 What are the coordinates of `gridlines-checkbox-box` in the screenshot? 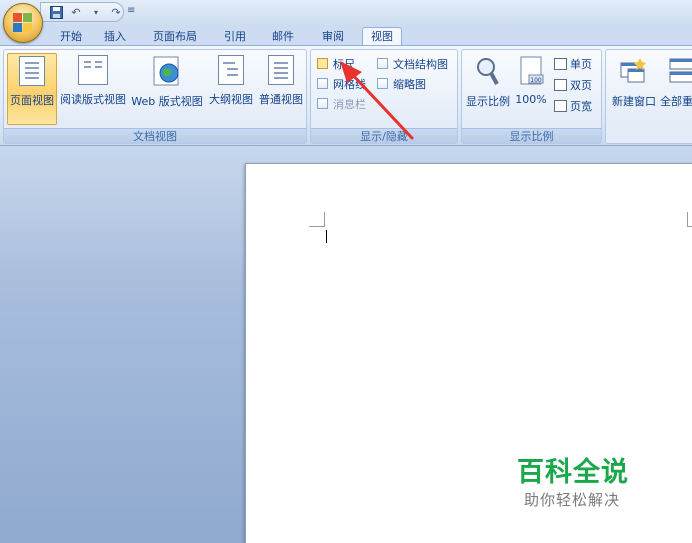 It's located at (322, 83).